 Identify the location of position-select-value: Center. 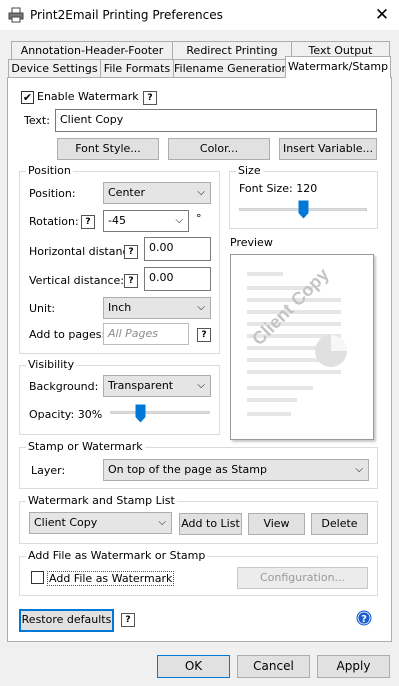
(127, 192).